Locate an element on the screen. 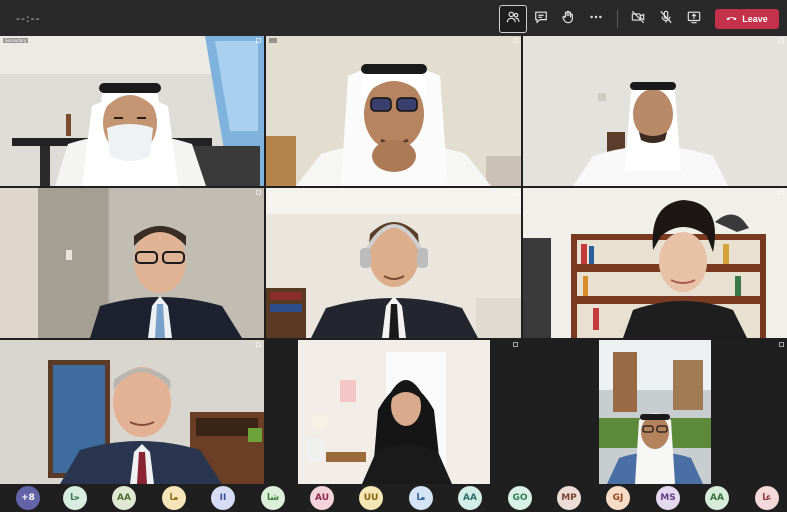 The width and height of the screenshot is (787, 512). participant-avatar: UU is located at coordinates (371, 498).